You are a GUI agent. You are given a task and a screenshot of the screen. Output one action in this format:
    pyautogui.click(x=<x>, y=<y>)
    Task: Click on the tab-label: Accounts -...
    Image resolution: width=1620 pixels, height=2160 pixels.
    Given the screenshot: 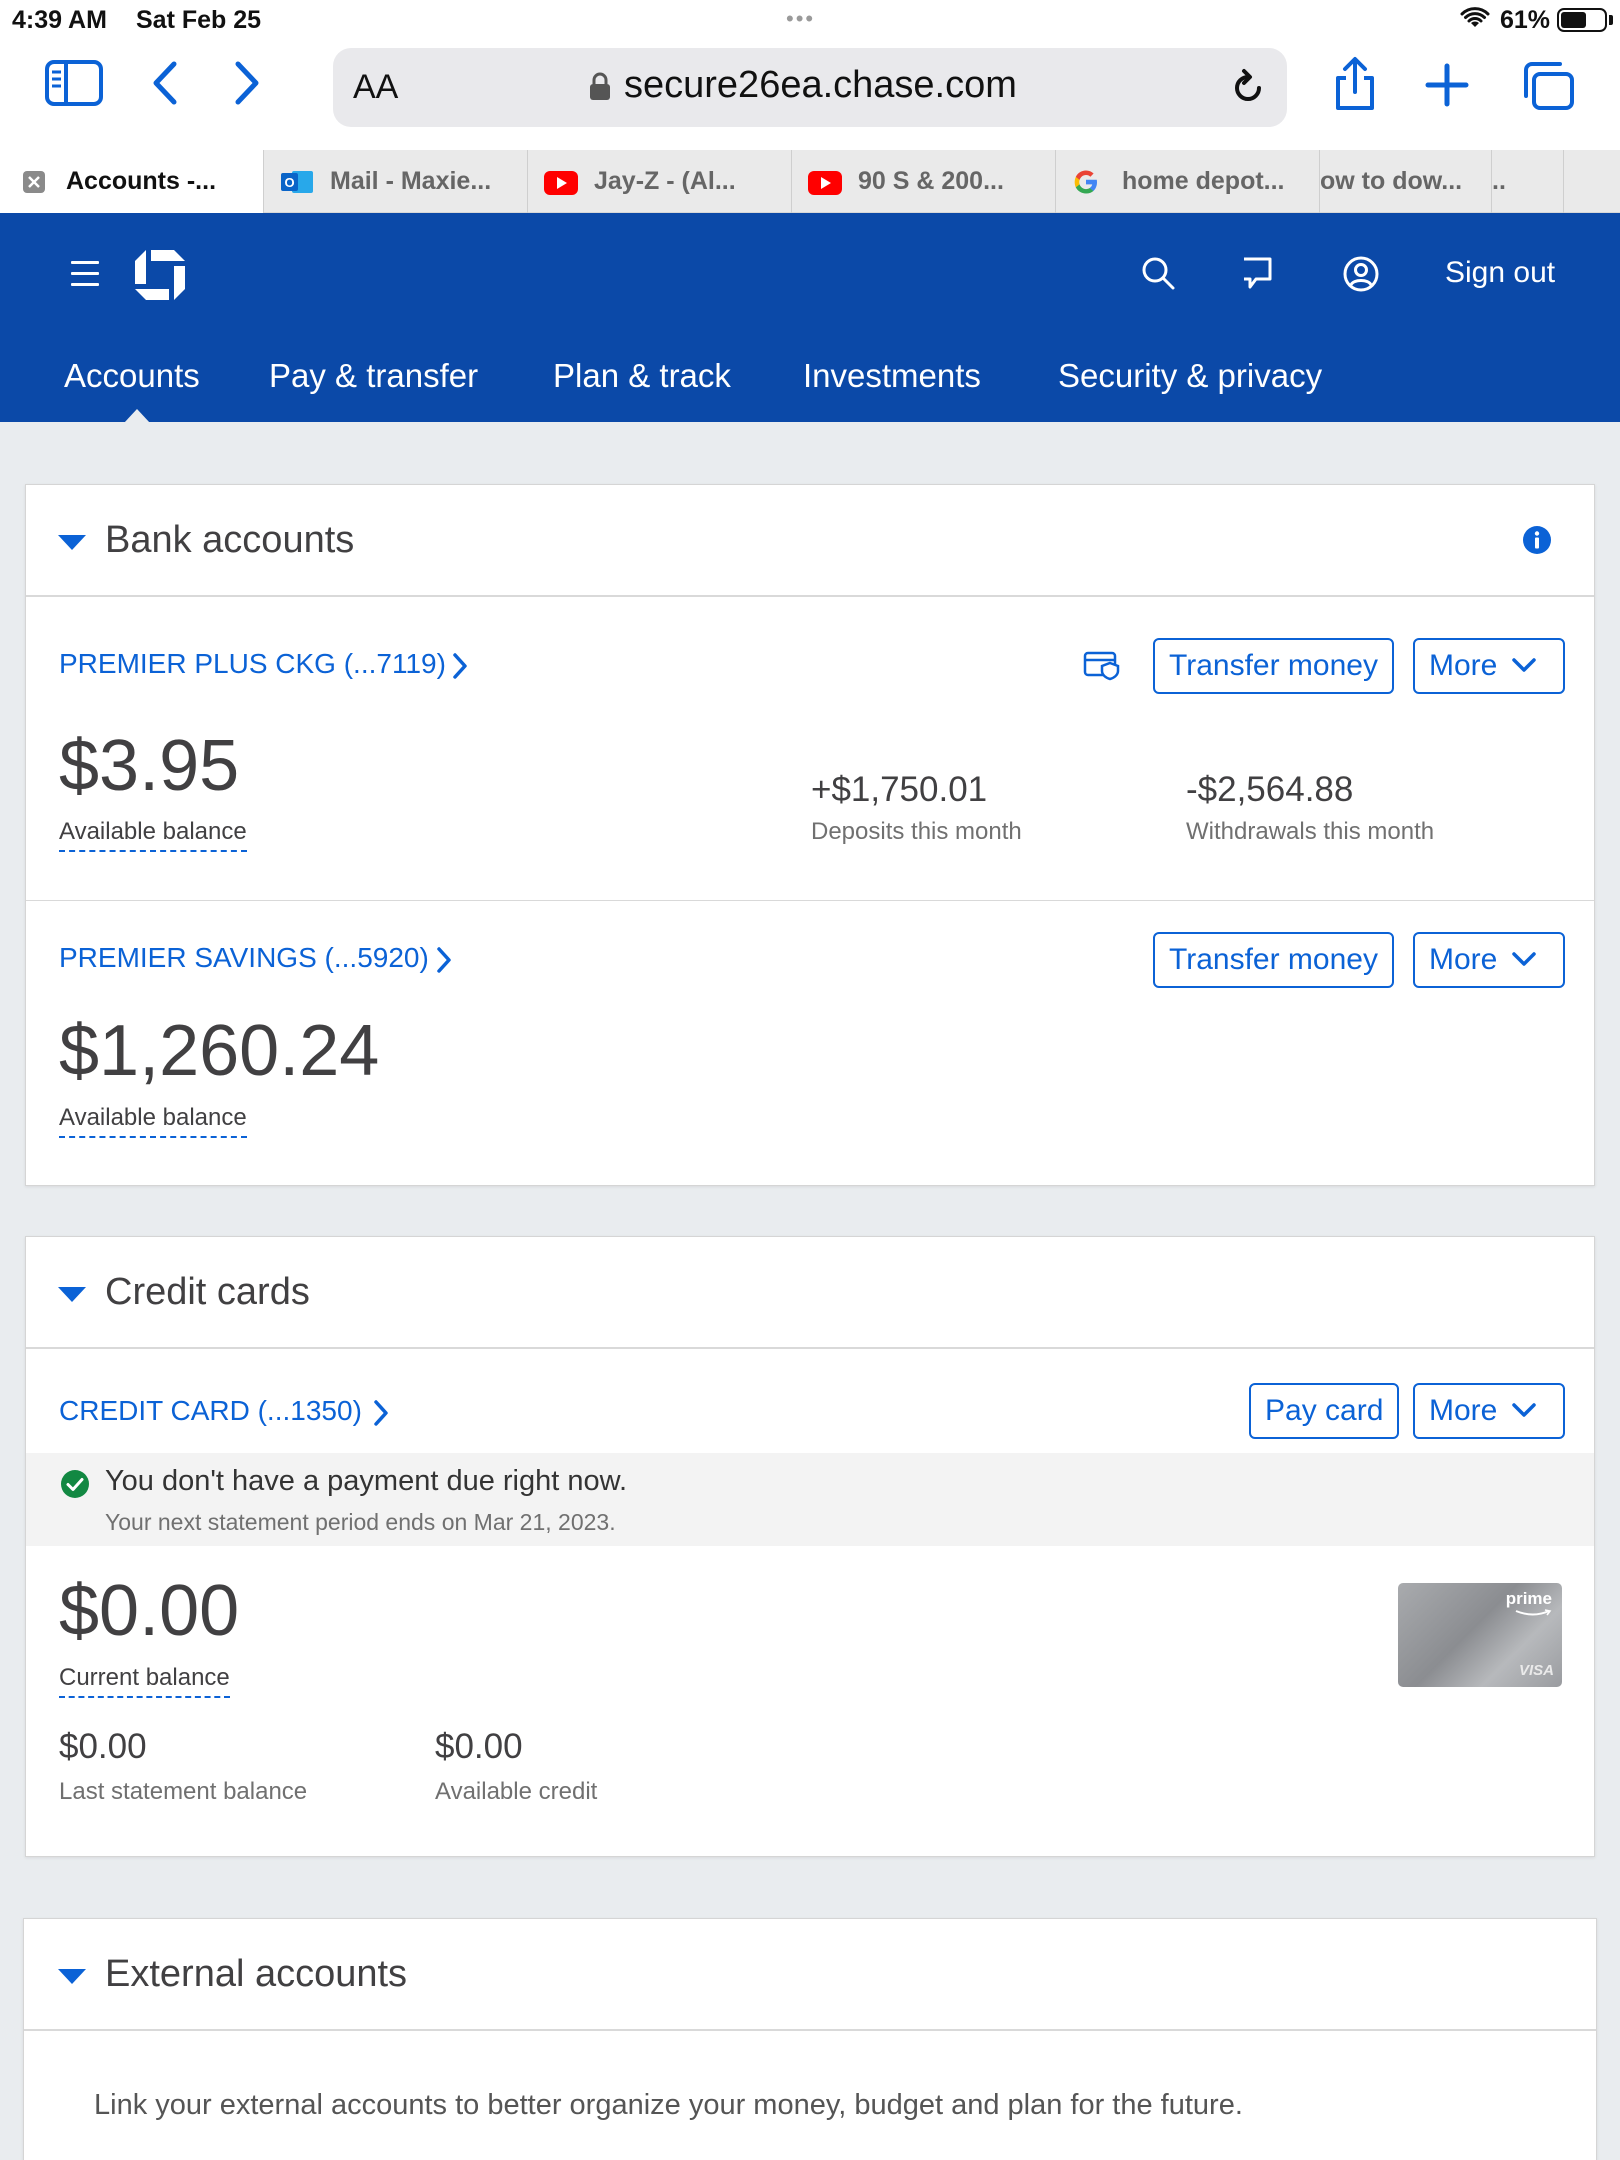 What is the action you would take?
    pyautogui.click(x=141, y=181)
    